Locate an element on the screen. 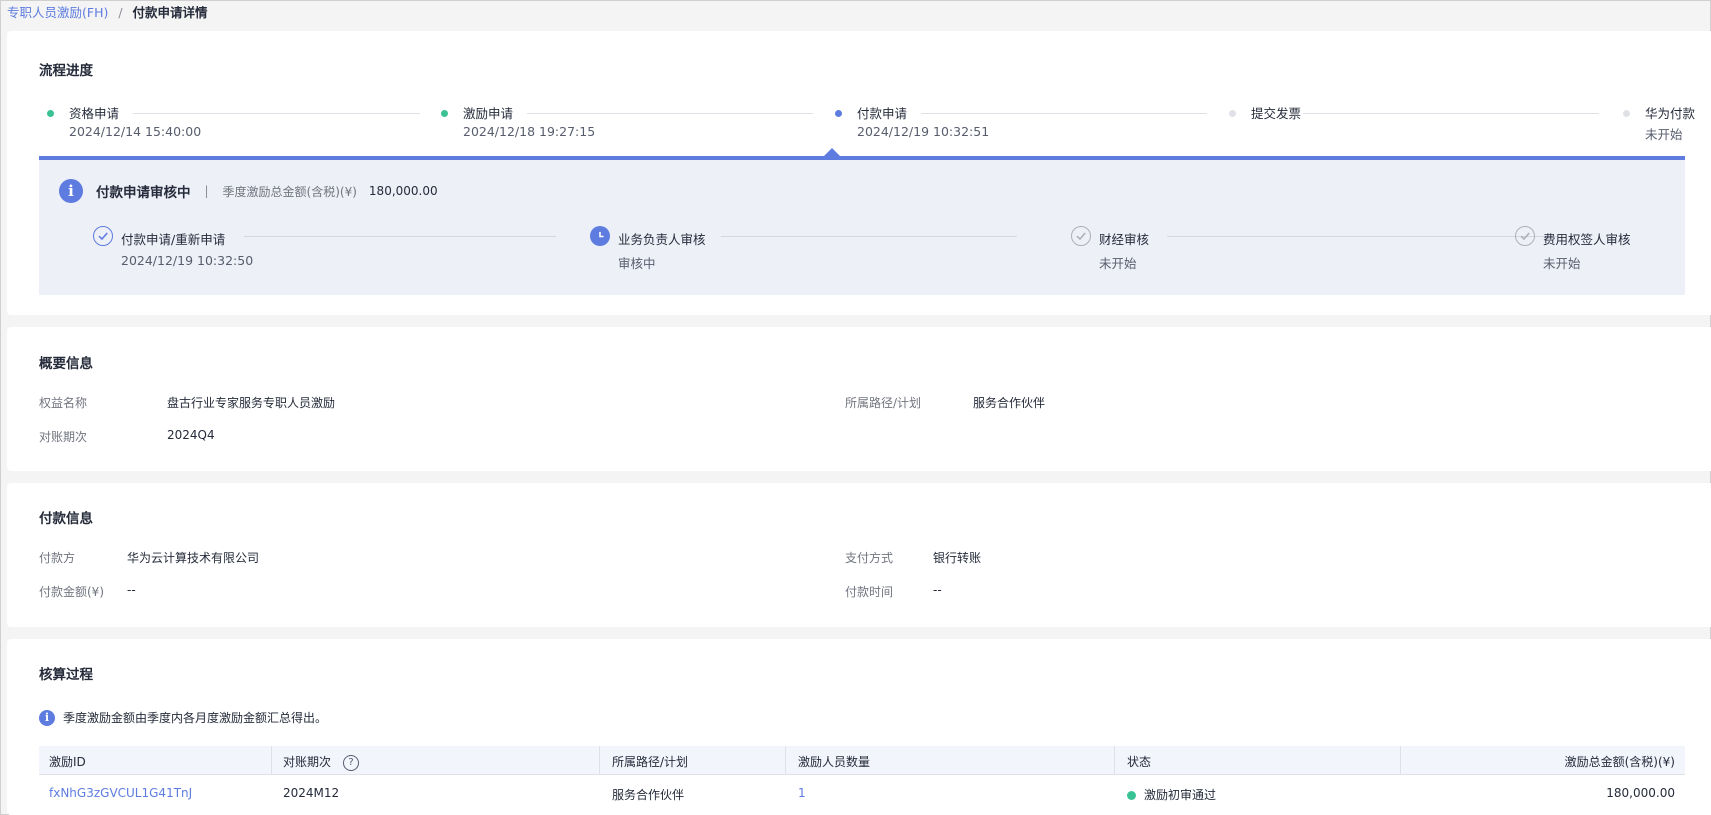  step-name: 资格申请 is located at coordinates (94, 113).